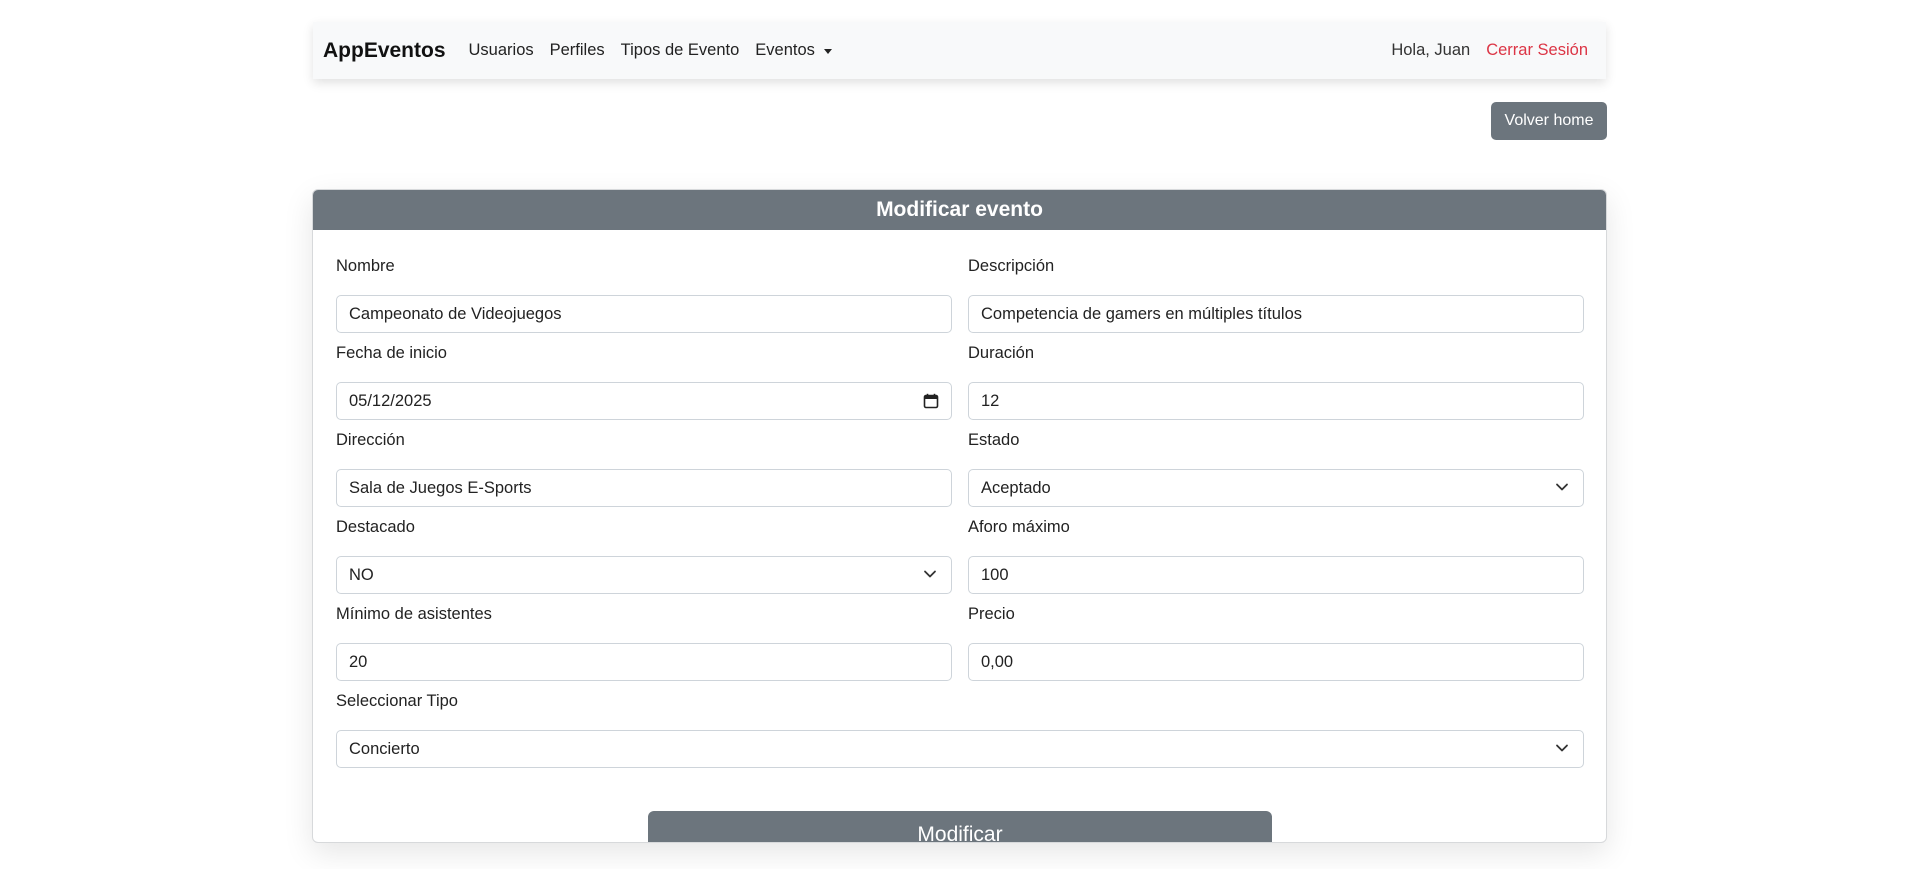 The width and height of the screenshot is (1915, 869). I want to click on destacado-group: Destacado NO, so click(644, 555).